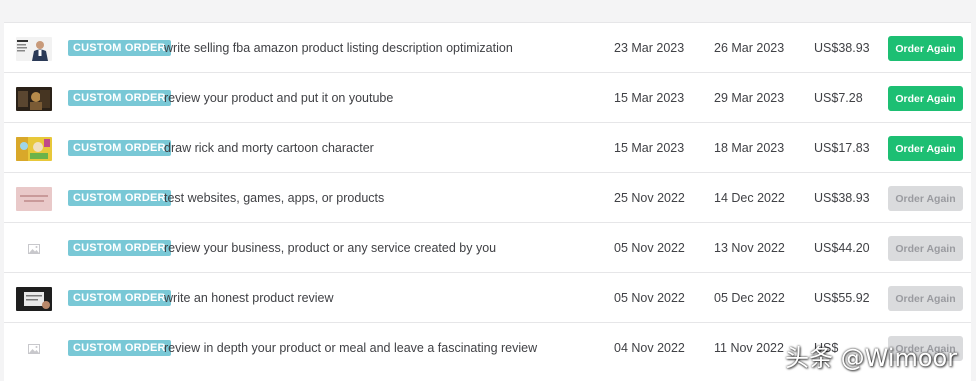  I want to click on watermark: 头条 @Wimoor, so click(871, 358).